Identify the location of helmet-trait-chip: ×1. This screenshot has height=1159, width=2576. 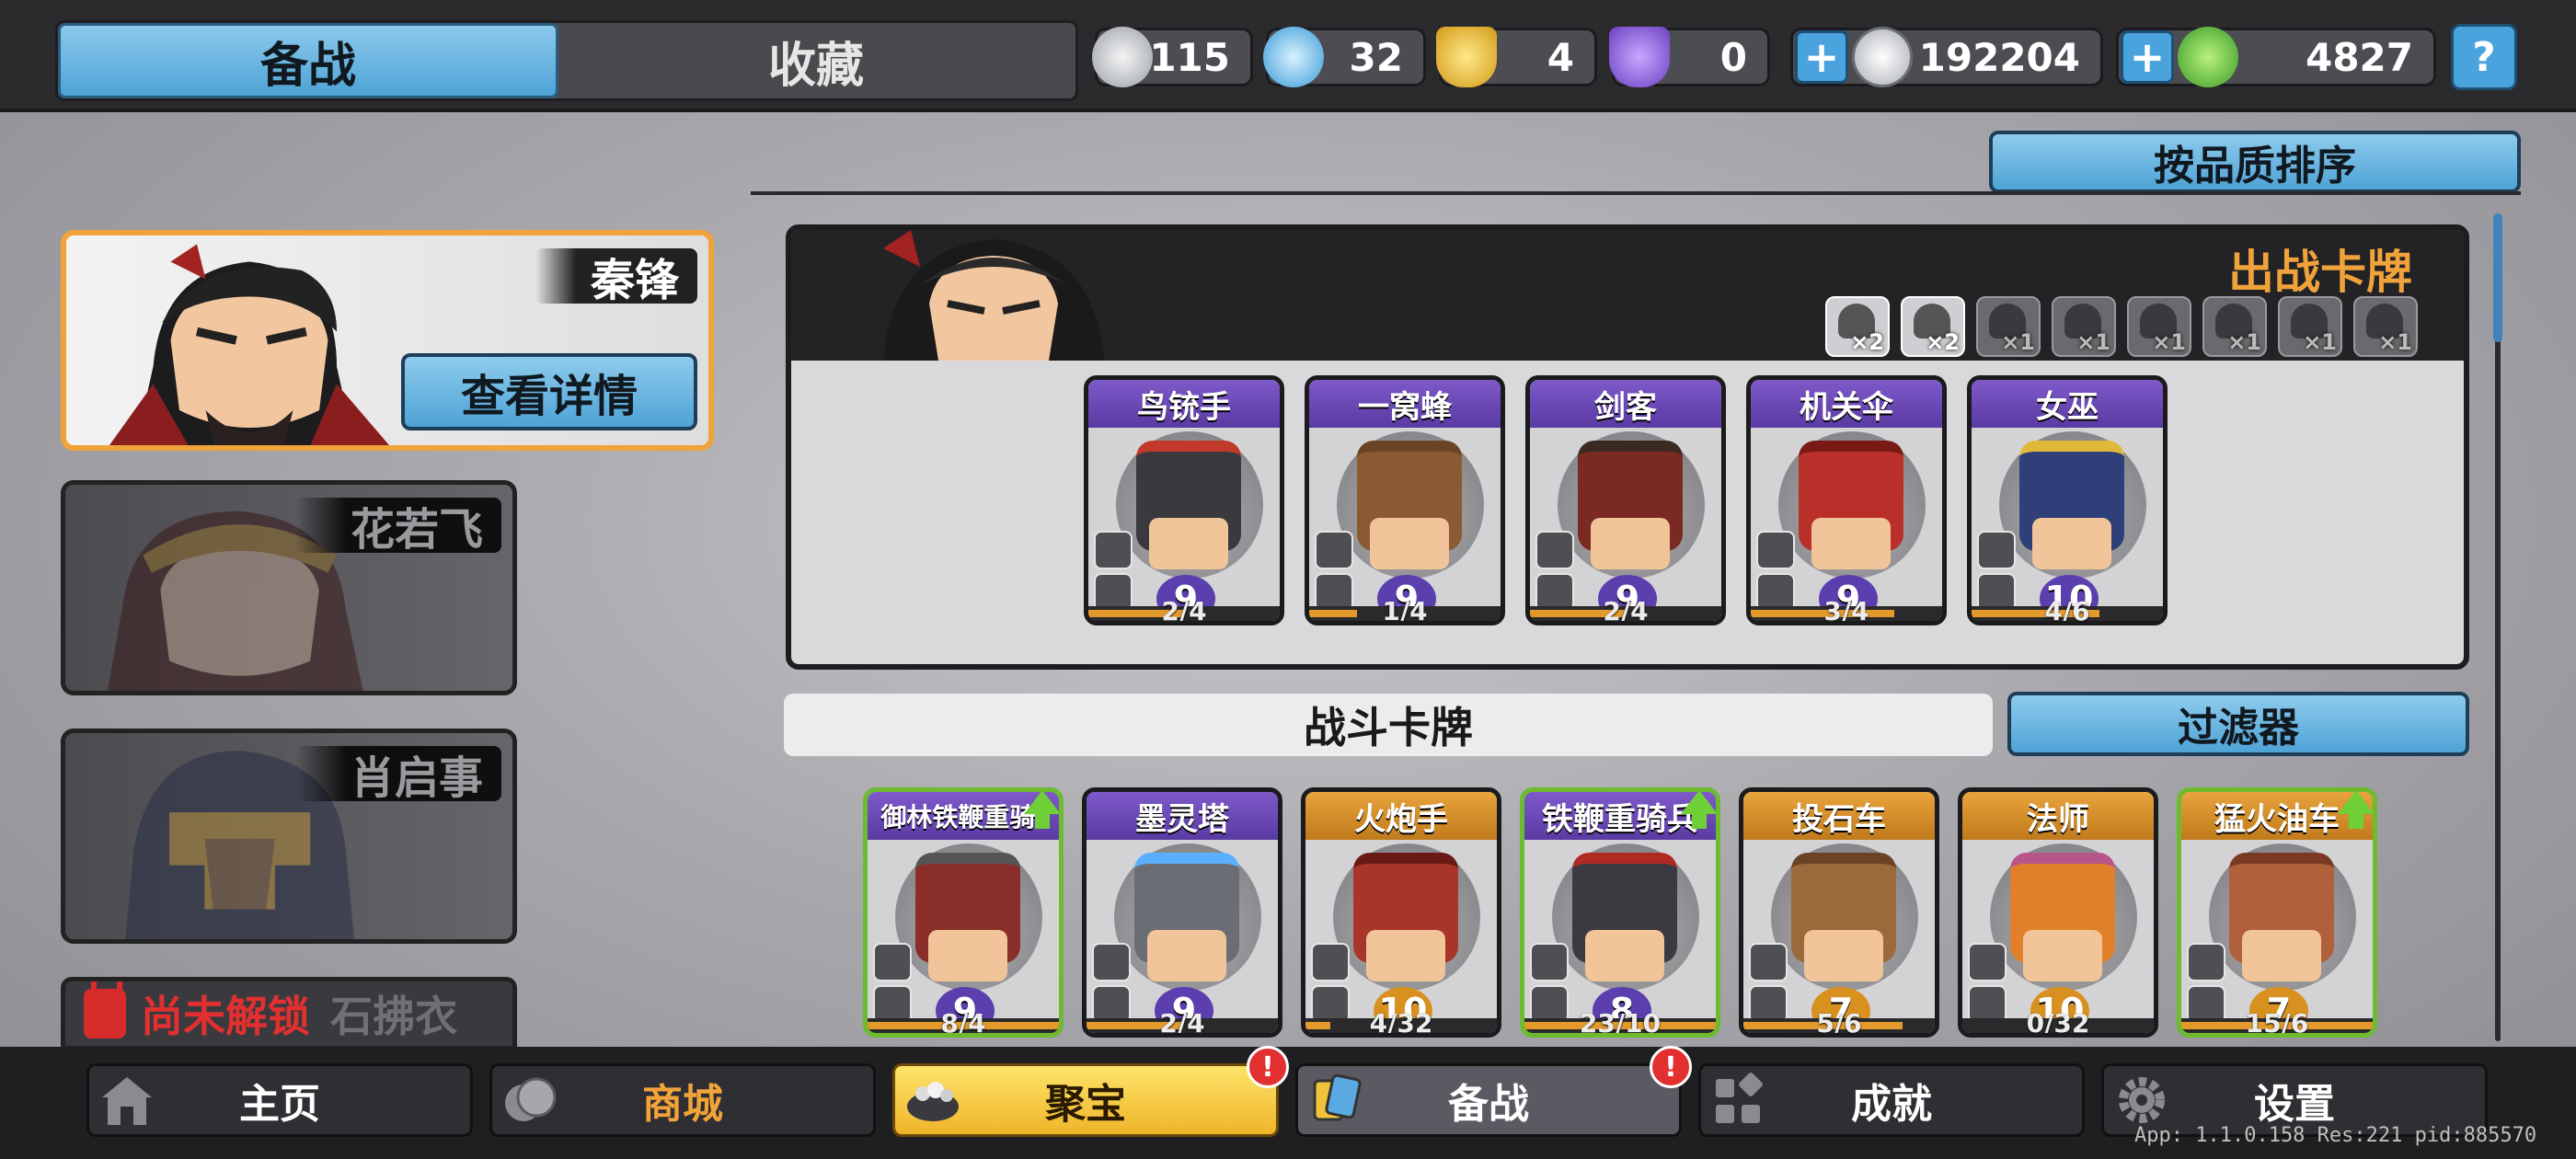
(2008, 326).